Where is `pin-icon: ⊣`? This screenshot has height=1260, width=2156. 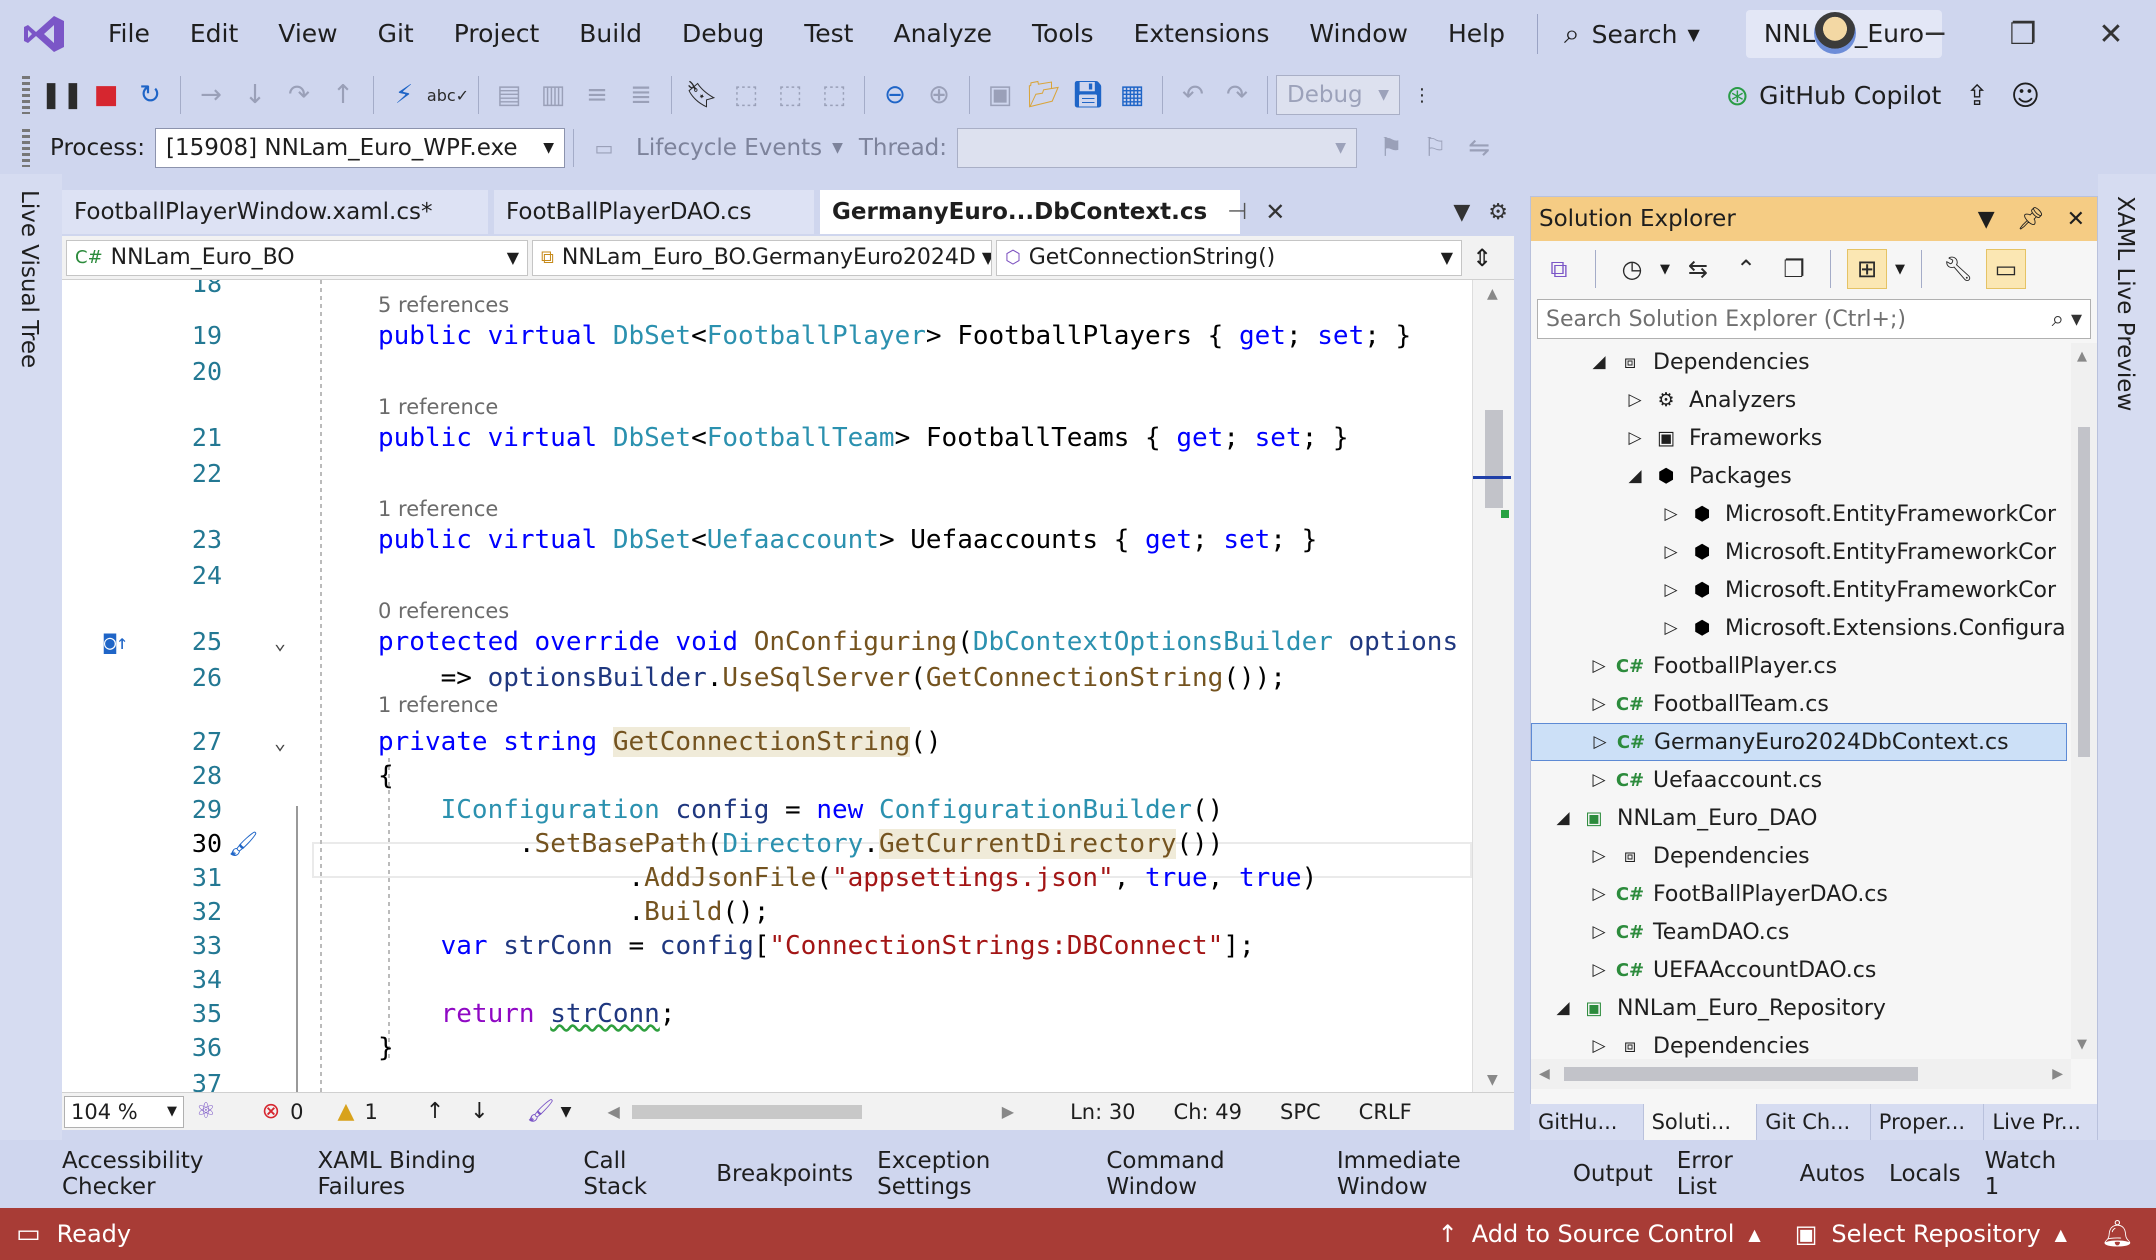 pin-icon: ⊣ is located at coordinates (1237, 212).